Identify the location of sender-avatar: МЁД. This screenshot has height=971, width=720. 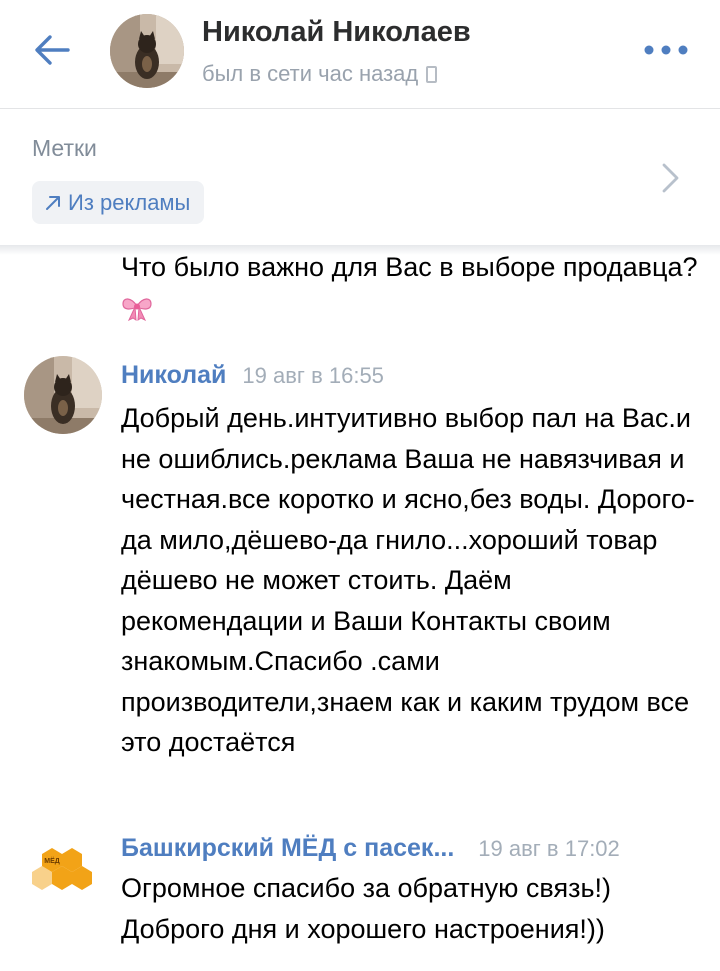
(63, 869).